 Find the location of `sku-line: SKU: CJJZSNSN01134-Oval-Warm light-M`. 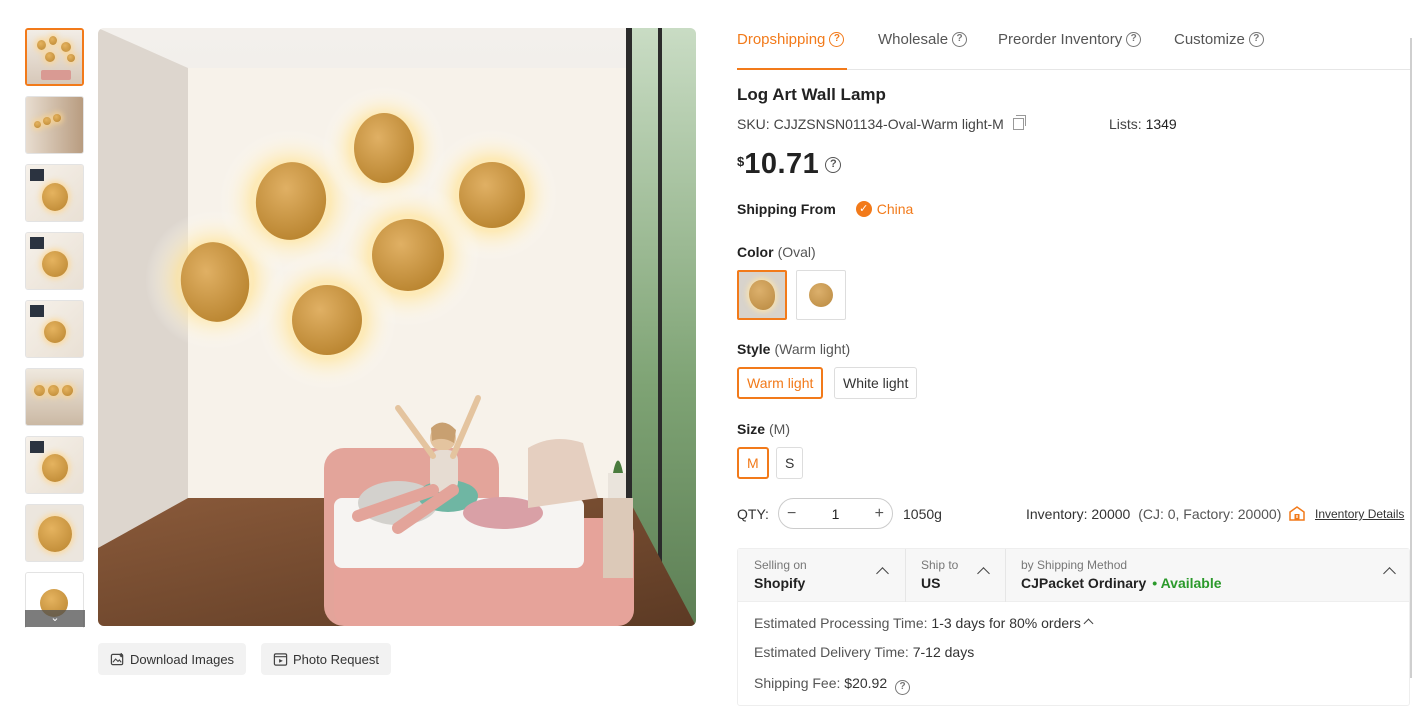

sku-line: SKU: CJJZSNSN01134-Oval-Warm light-M is located at coordinates (881, 123).